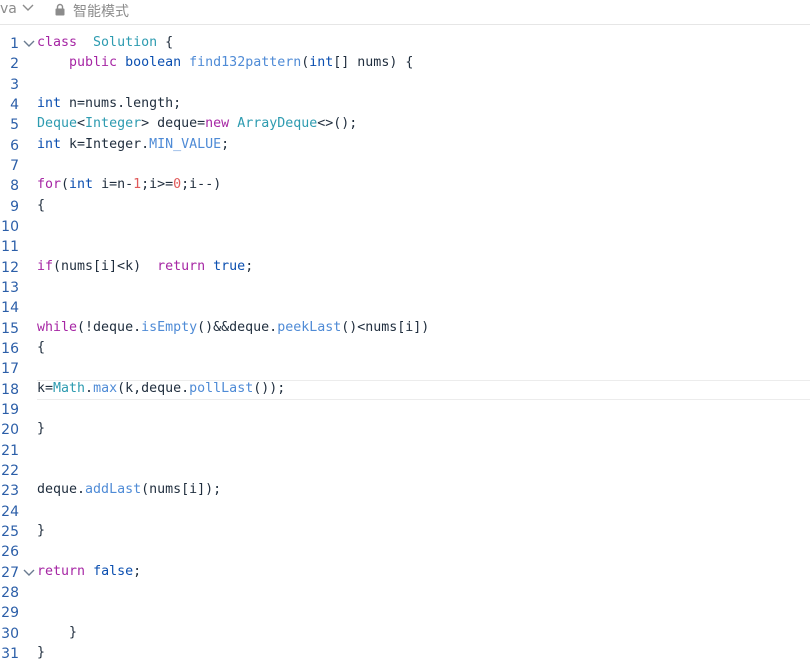  I want to click on line-number: 28, so click(10, 592).